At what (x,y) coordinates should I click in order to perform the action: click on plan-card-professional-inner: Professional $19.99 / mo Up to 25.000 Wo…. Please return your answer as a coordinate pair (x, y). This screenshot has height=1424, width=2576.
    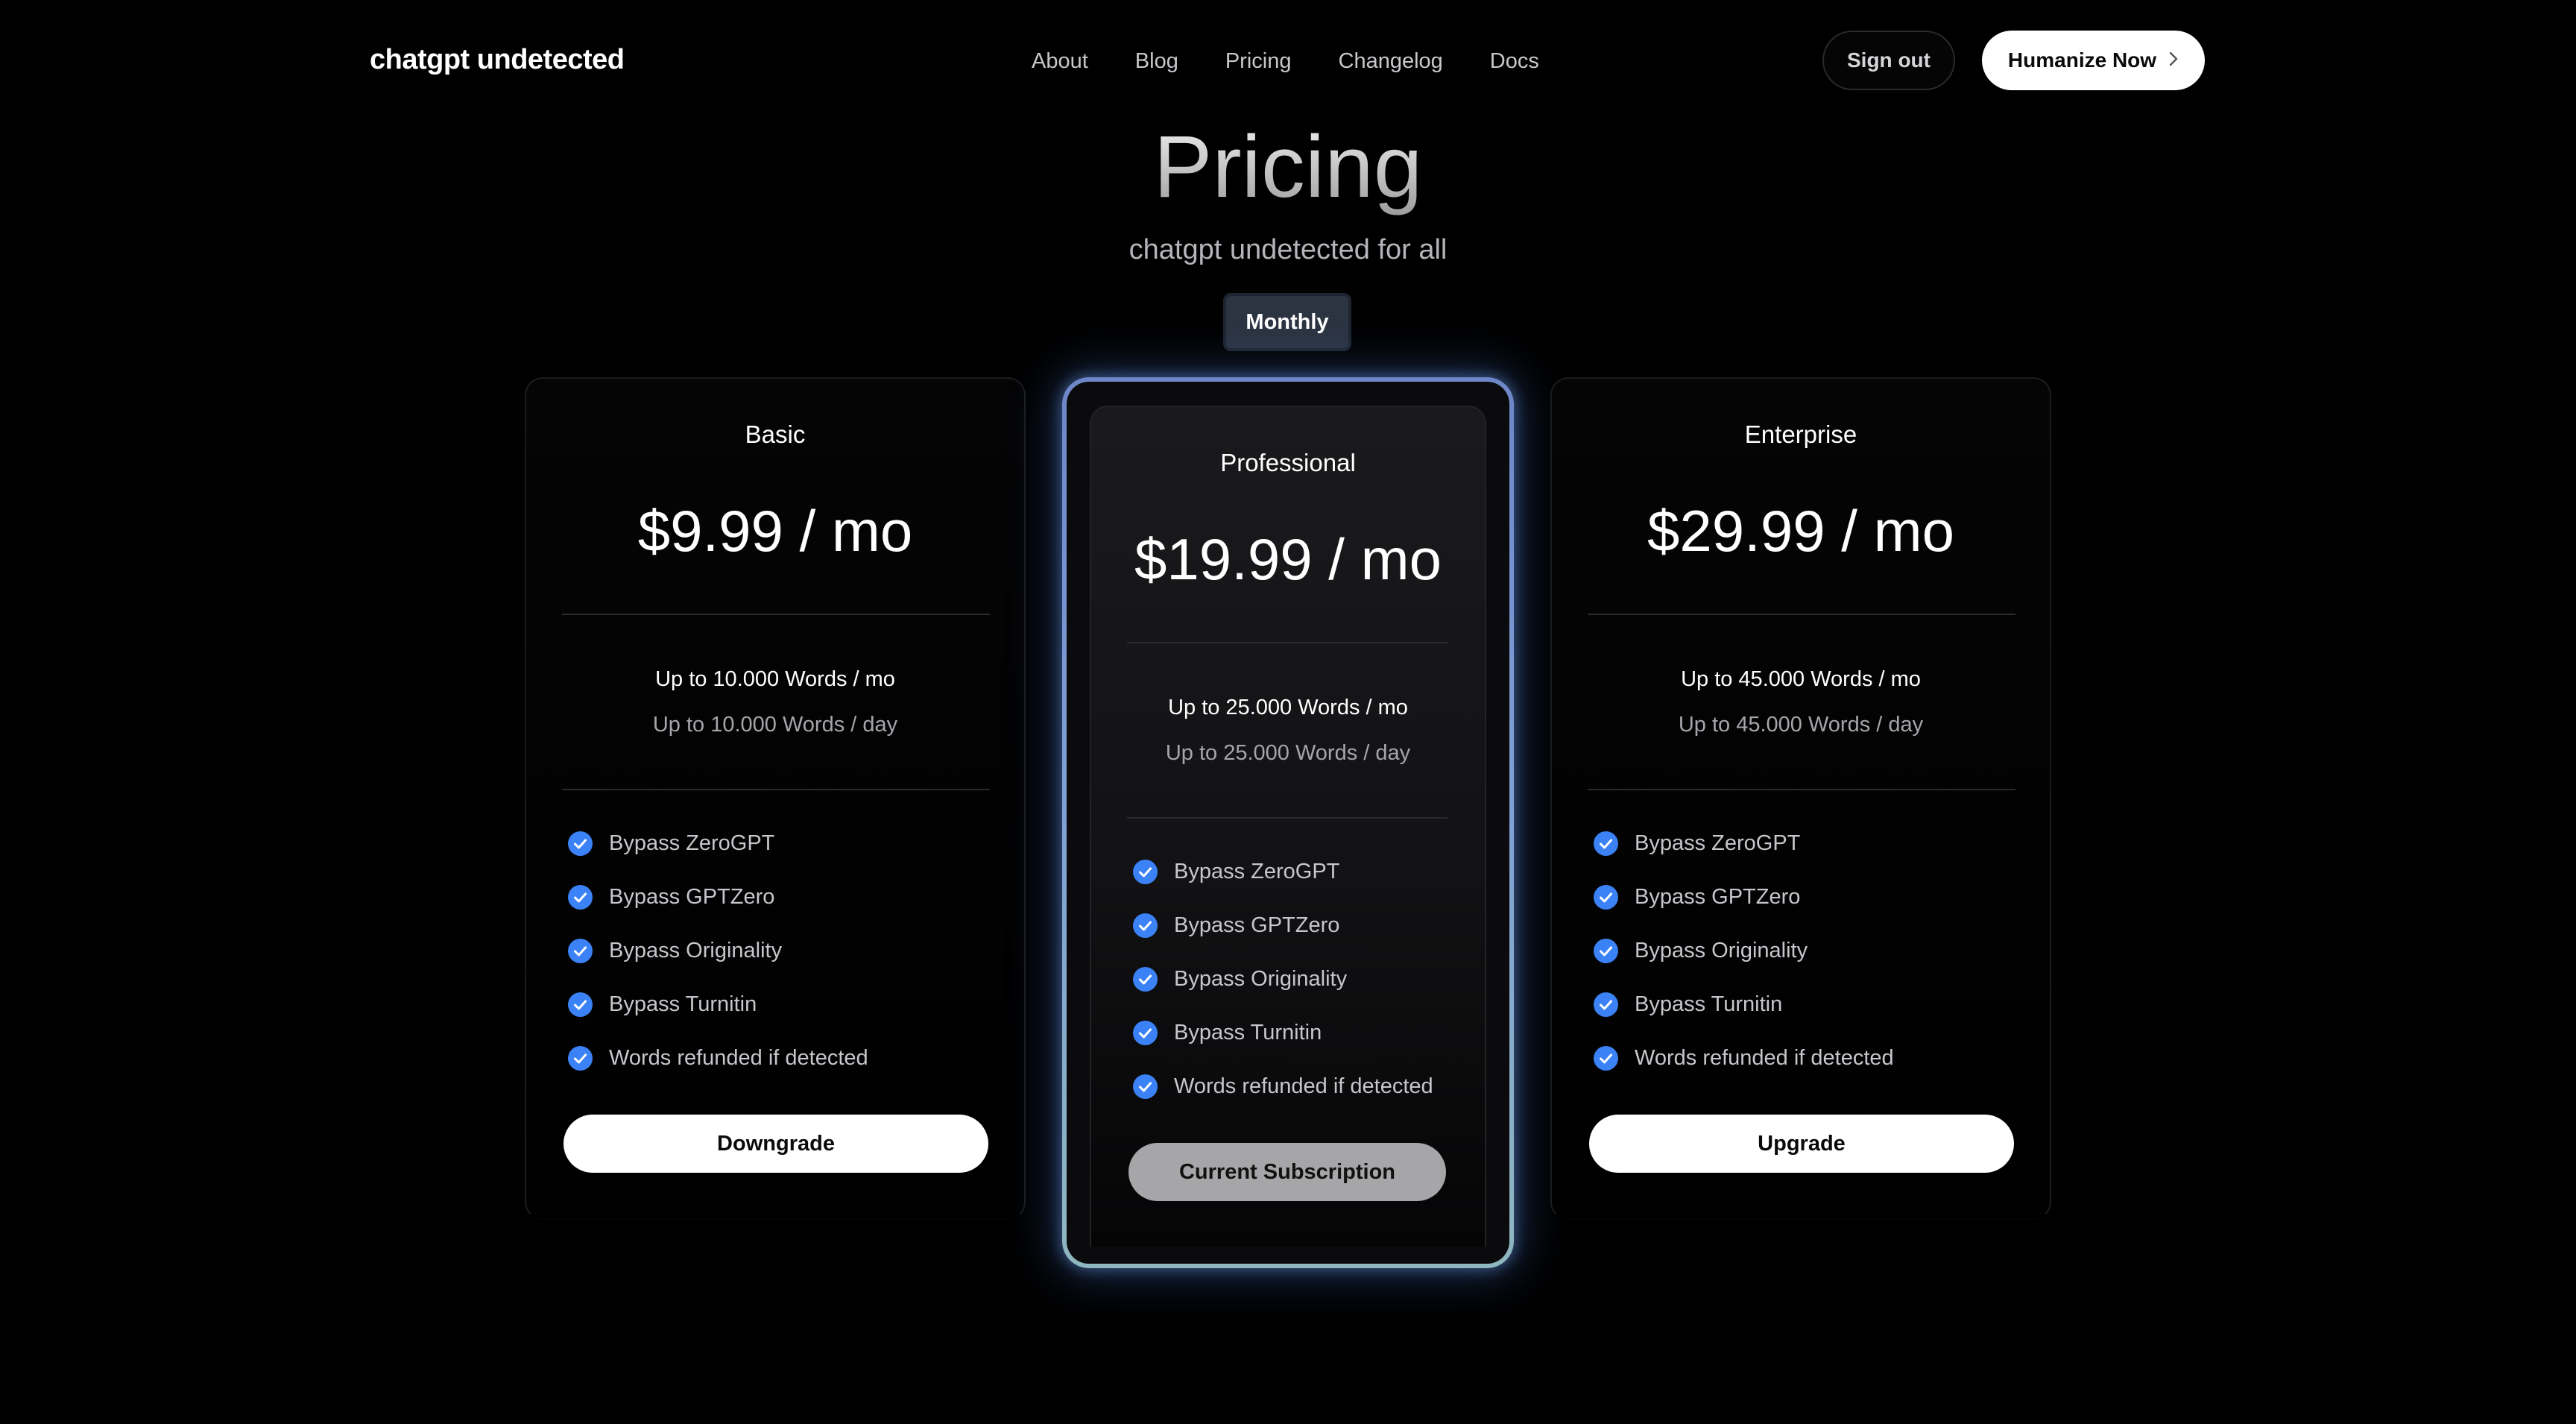
    Looking at the image, I should click on (1288, 827).